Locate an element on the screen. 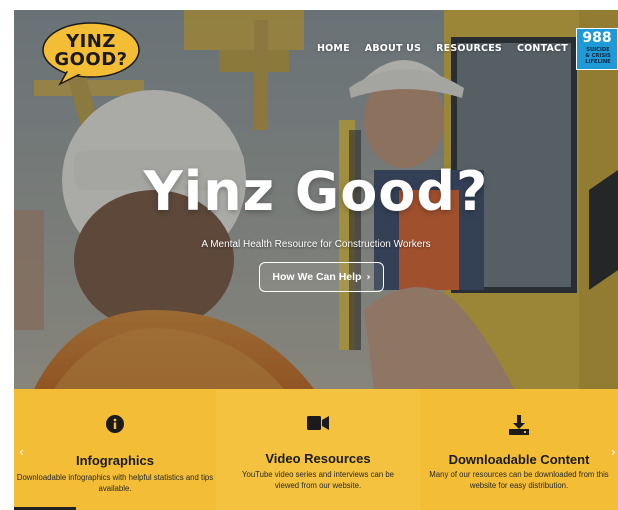  video-camera-icon is located at coordinates (318, 425).